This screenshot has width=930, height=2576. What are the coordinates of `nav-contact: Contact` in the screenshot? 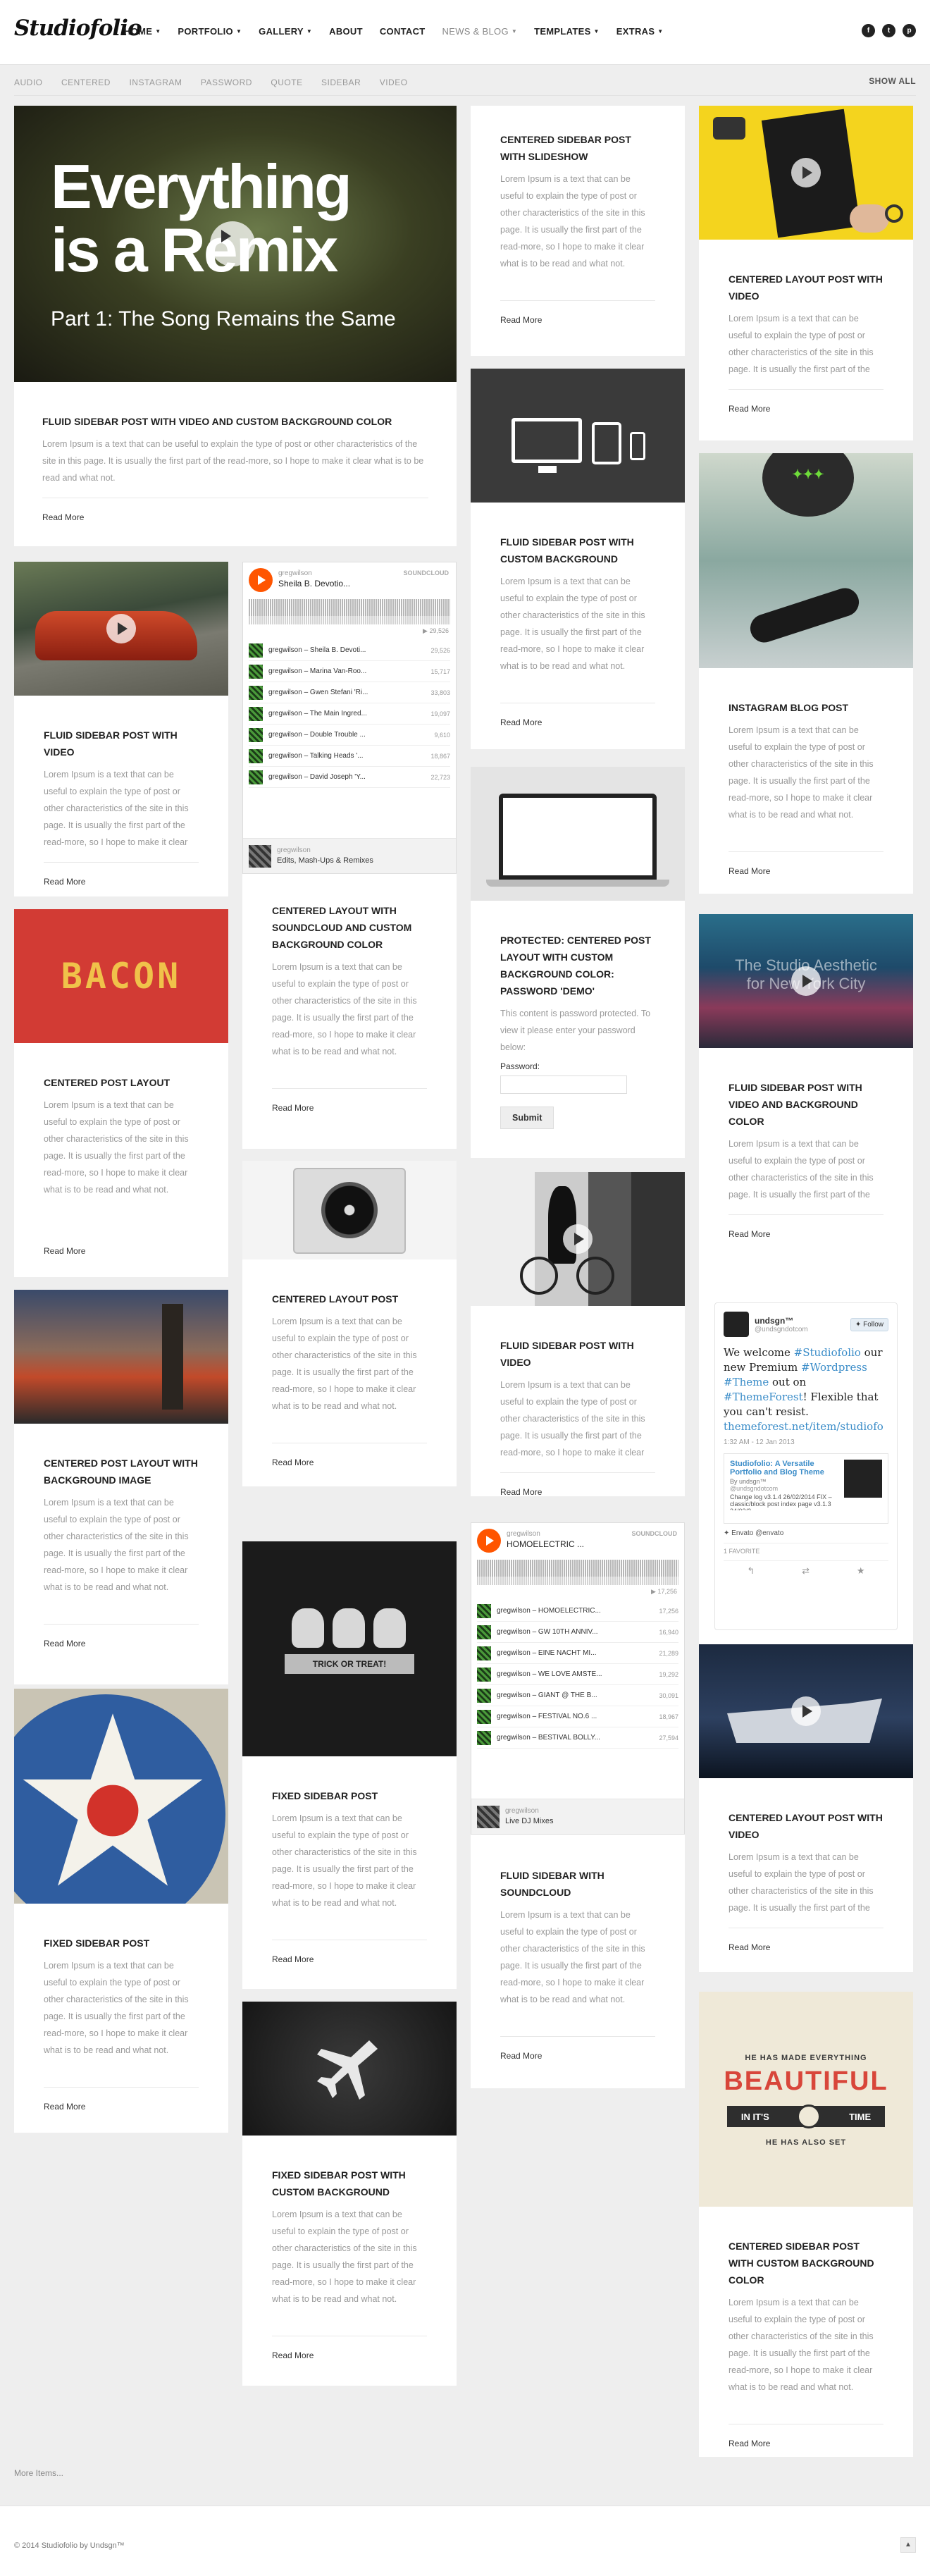 It's located at (403, 32).